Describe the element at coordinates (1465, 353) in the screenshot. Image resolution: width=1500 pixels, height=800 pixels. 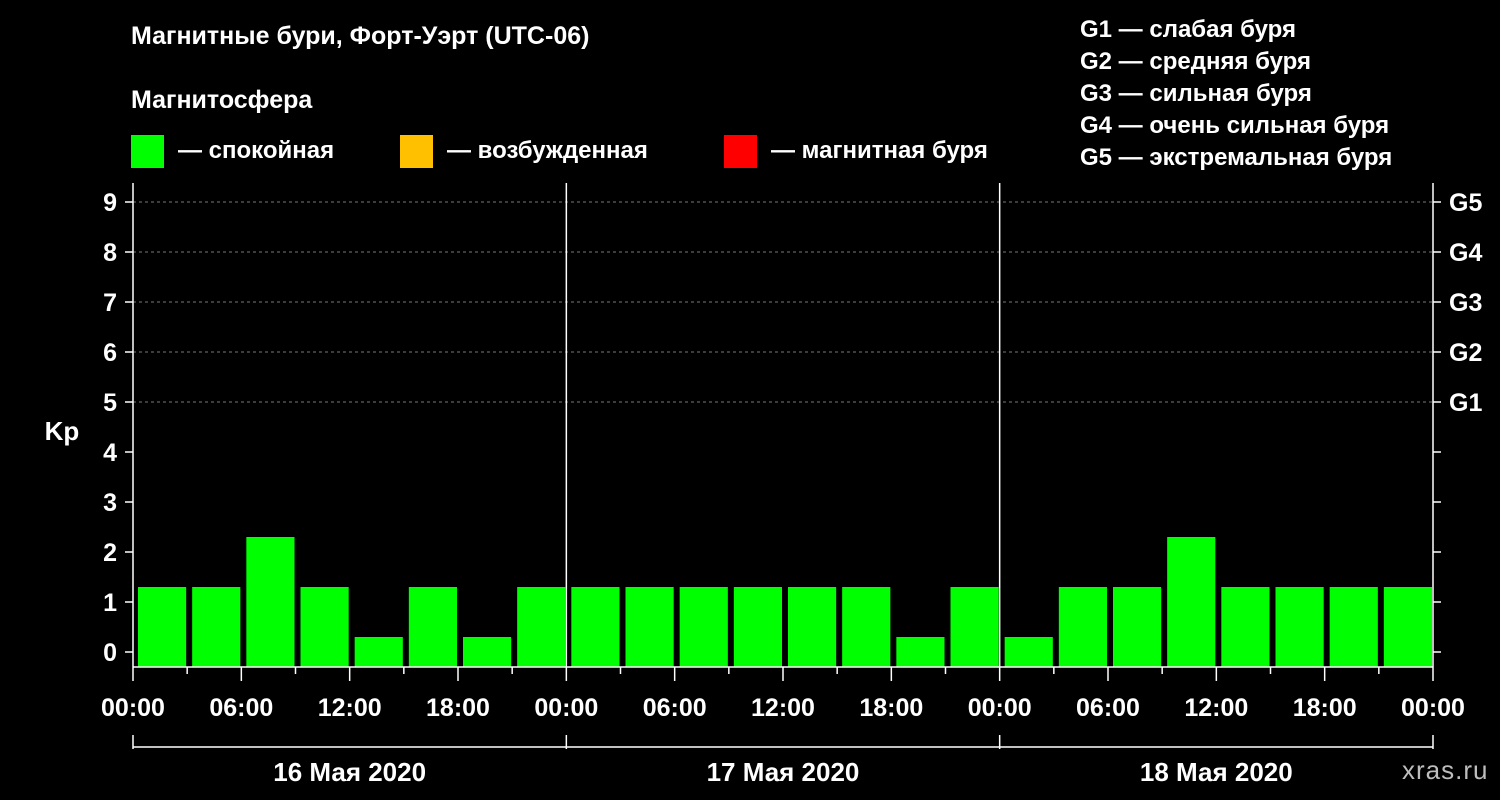
I see `g-level-label: G2` at that location.